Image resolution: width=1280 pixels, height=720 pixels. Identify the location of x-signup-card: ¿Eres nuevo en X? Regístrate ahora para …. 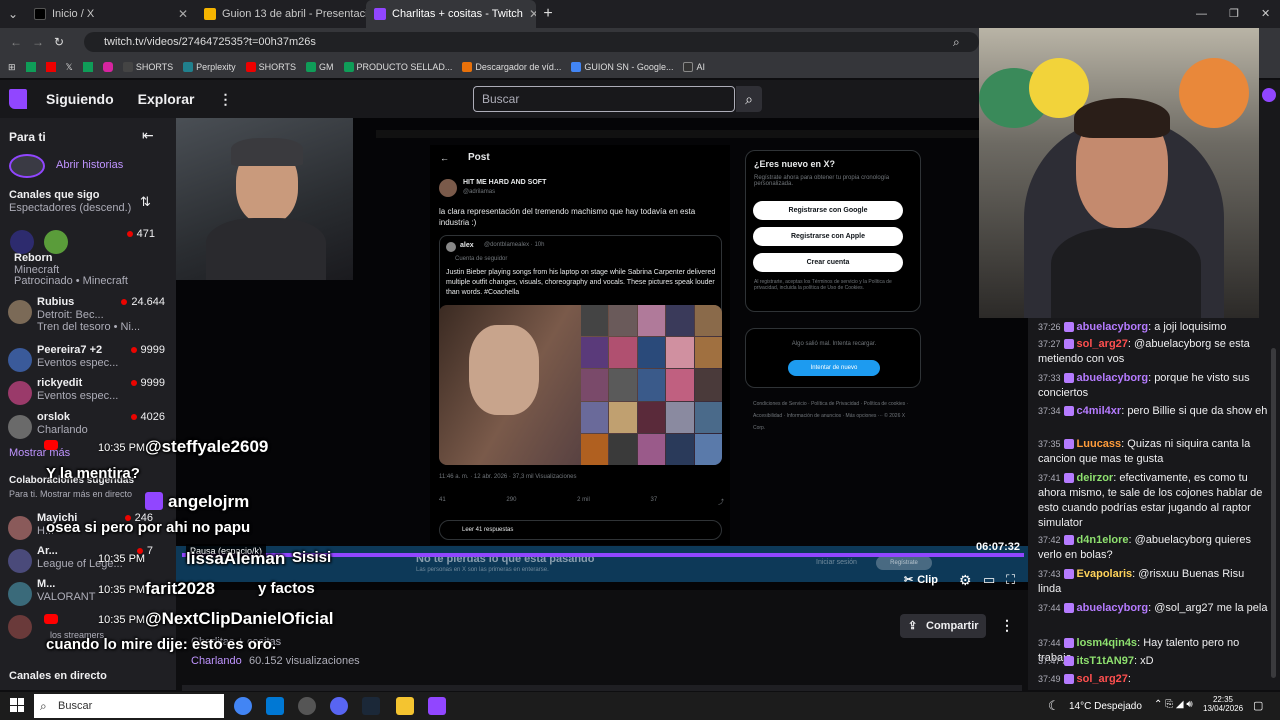
(833, 231).